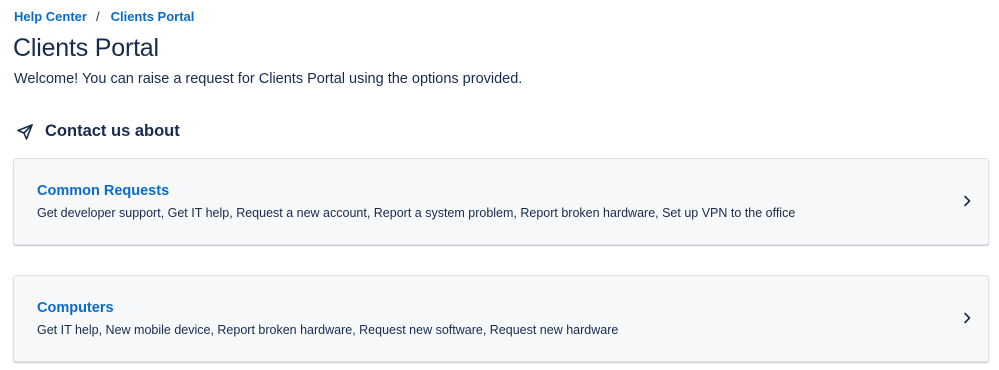  I want to click on card-title: Computers, so click(75, 308).